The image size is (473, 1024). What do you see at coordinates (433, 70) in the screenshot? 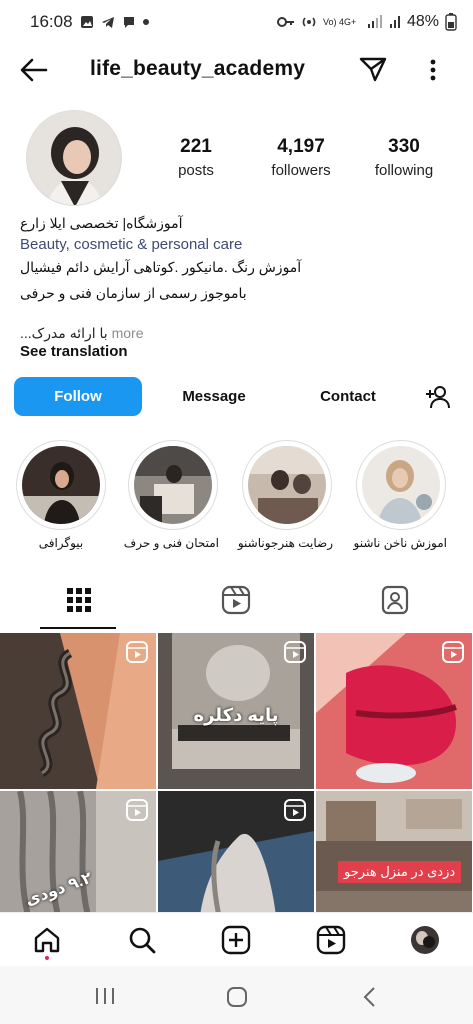
I see `more-options-icon` at bounding box center [433, 70].